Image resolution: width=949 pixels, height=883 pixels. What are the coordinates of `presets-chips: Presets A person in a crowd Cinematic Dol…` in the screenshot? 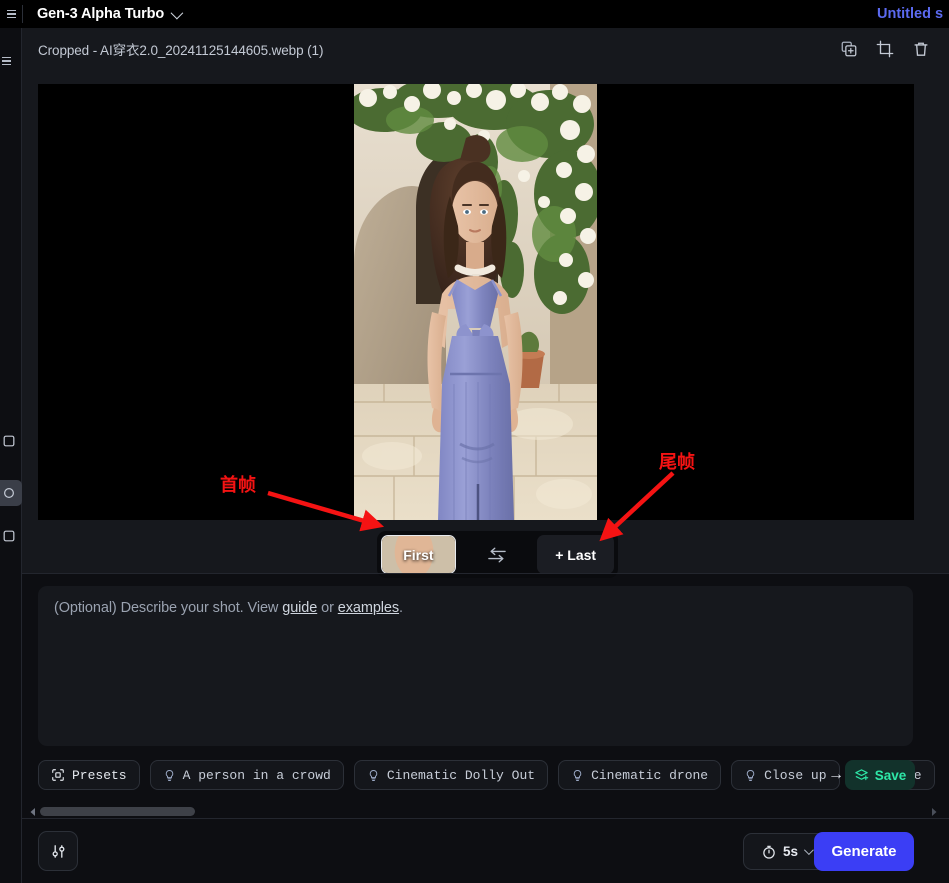 It's located at (493, 775).